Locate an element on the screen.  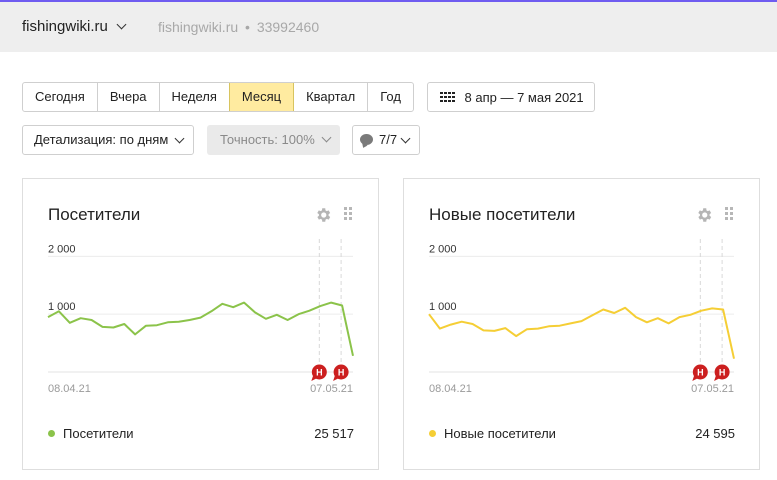
legend-label: Посетители is located at coordinates (98, 433).